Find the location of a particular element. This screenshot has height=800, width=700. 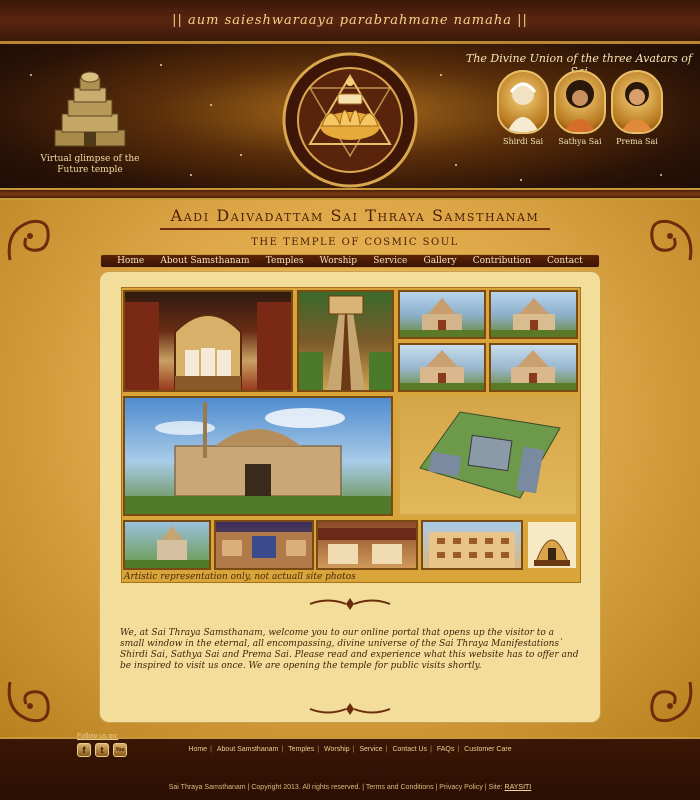

footer-link-customer-care: Customer Care is located at coordinates (487, 749).